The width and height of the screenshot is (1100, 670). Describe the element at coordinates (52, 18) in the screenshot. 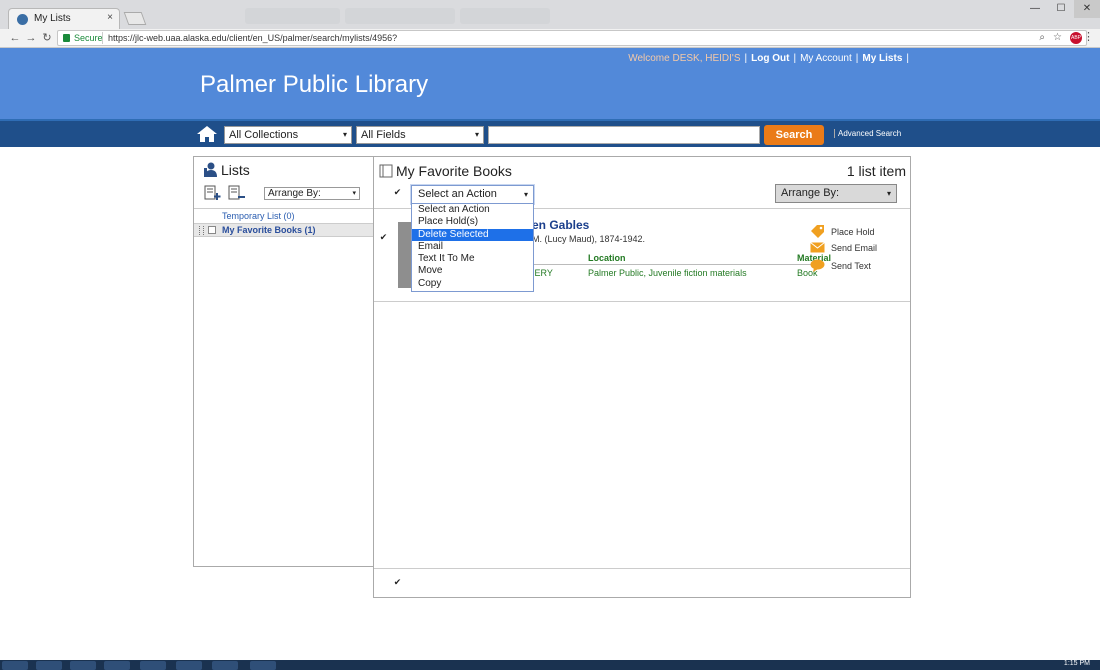

I see `tab-title: My Lists` at that location.